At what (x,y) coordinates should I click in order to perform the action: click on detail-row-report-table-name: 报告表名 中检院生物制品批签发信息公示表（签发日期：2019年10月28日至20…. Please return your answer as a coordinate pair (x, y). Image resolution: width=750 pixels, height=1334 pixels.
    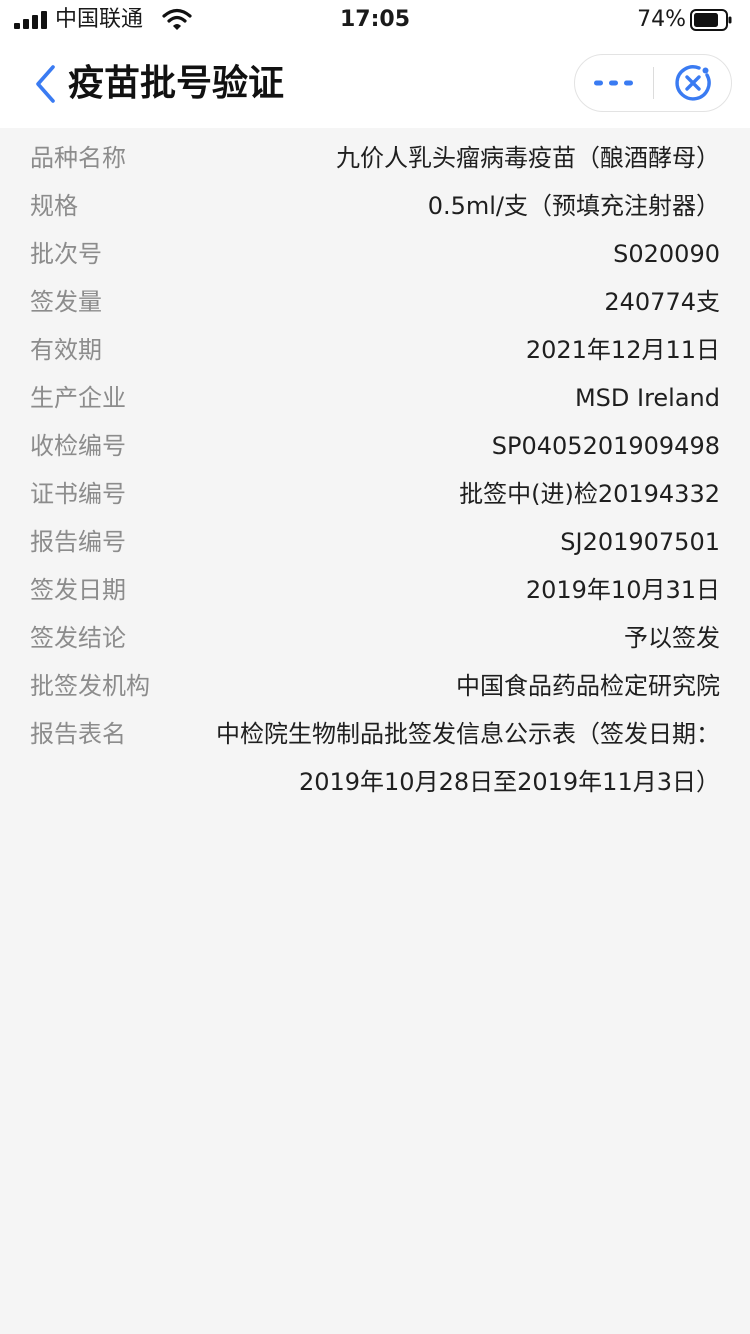
    Looking at the image, I should click on (375, 758).